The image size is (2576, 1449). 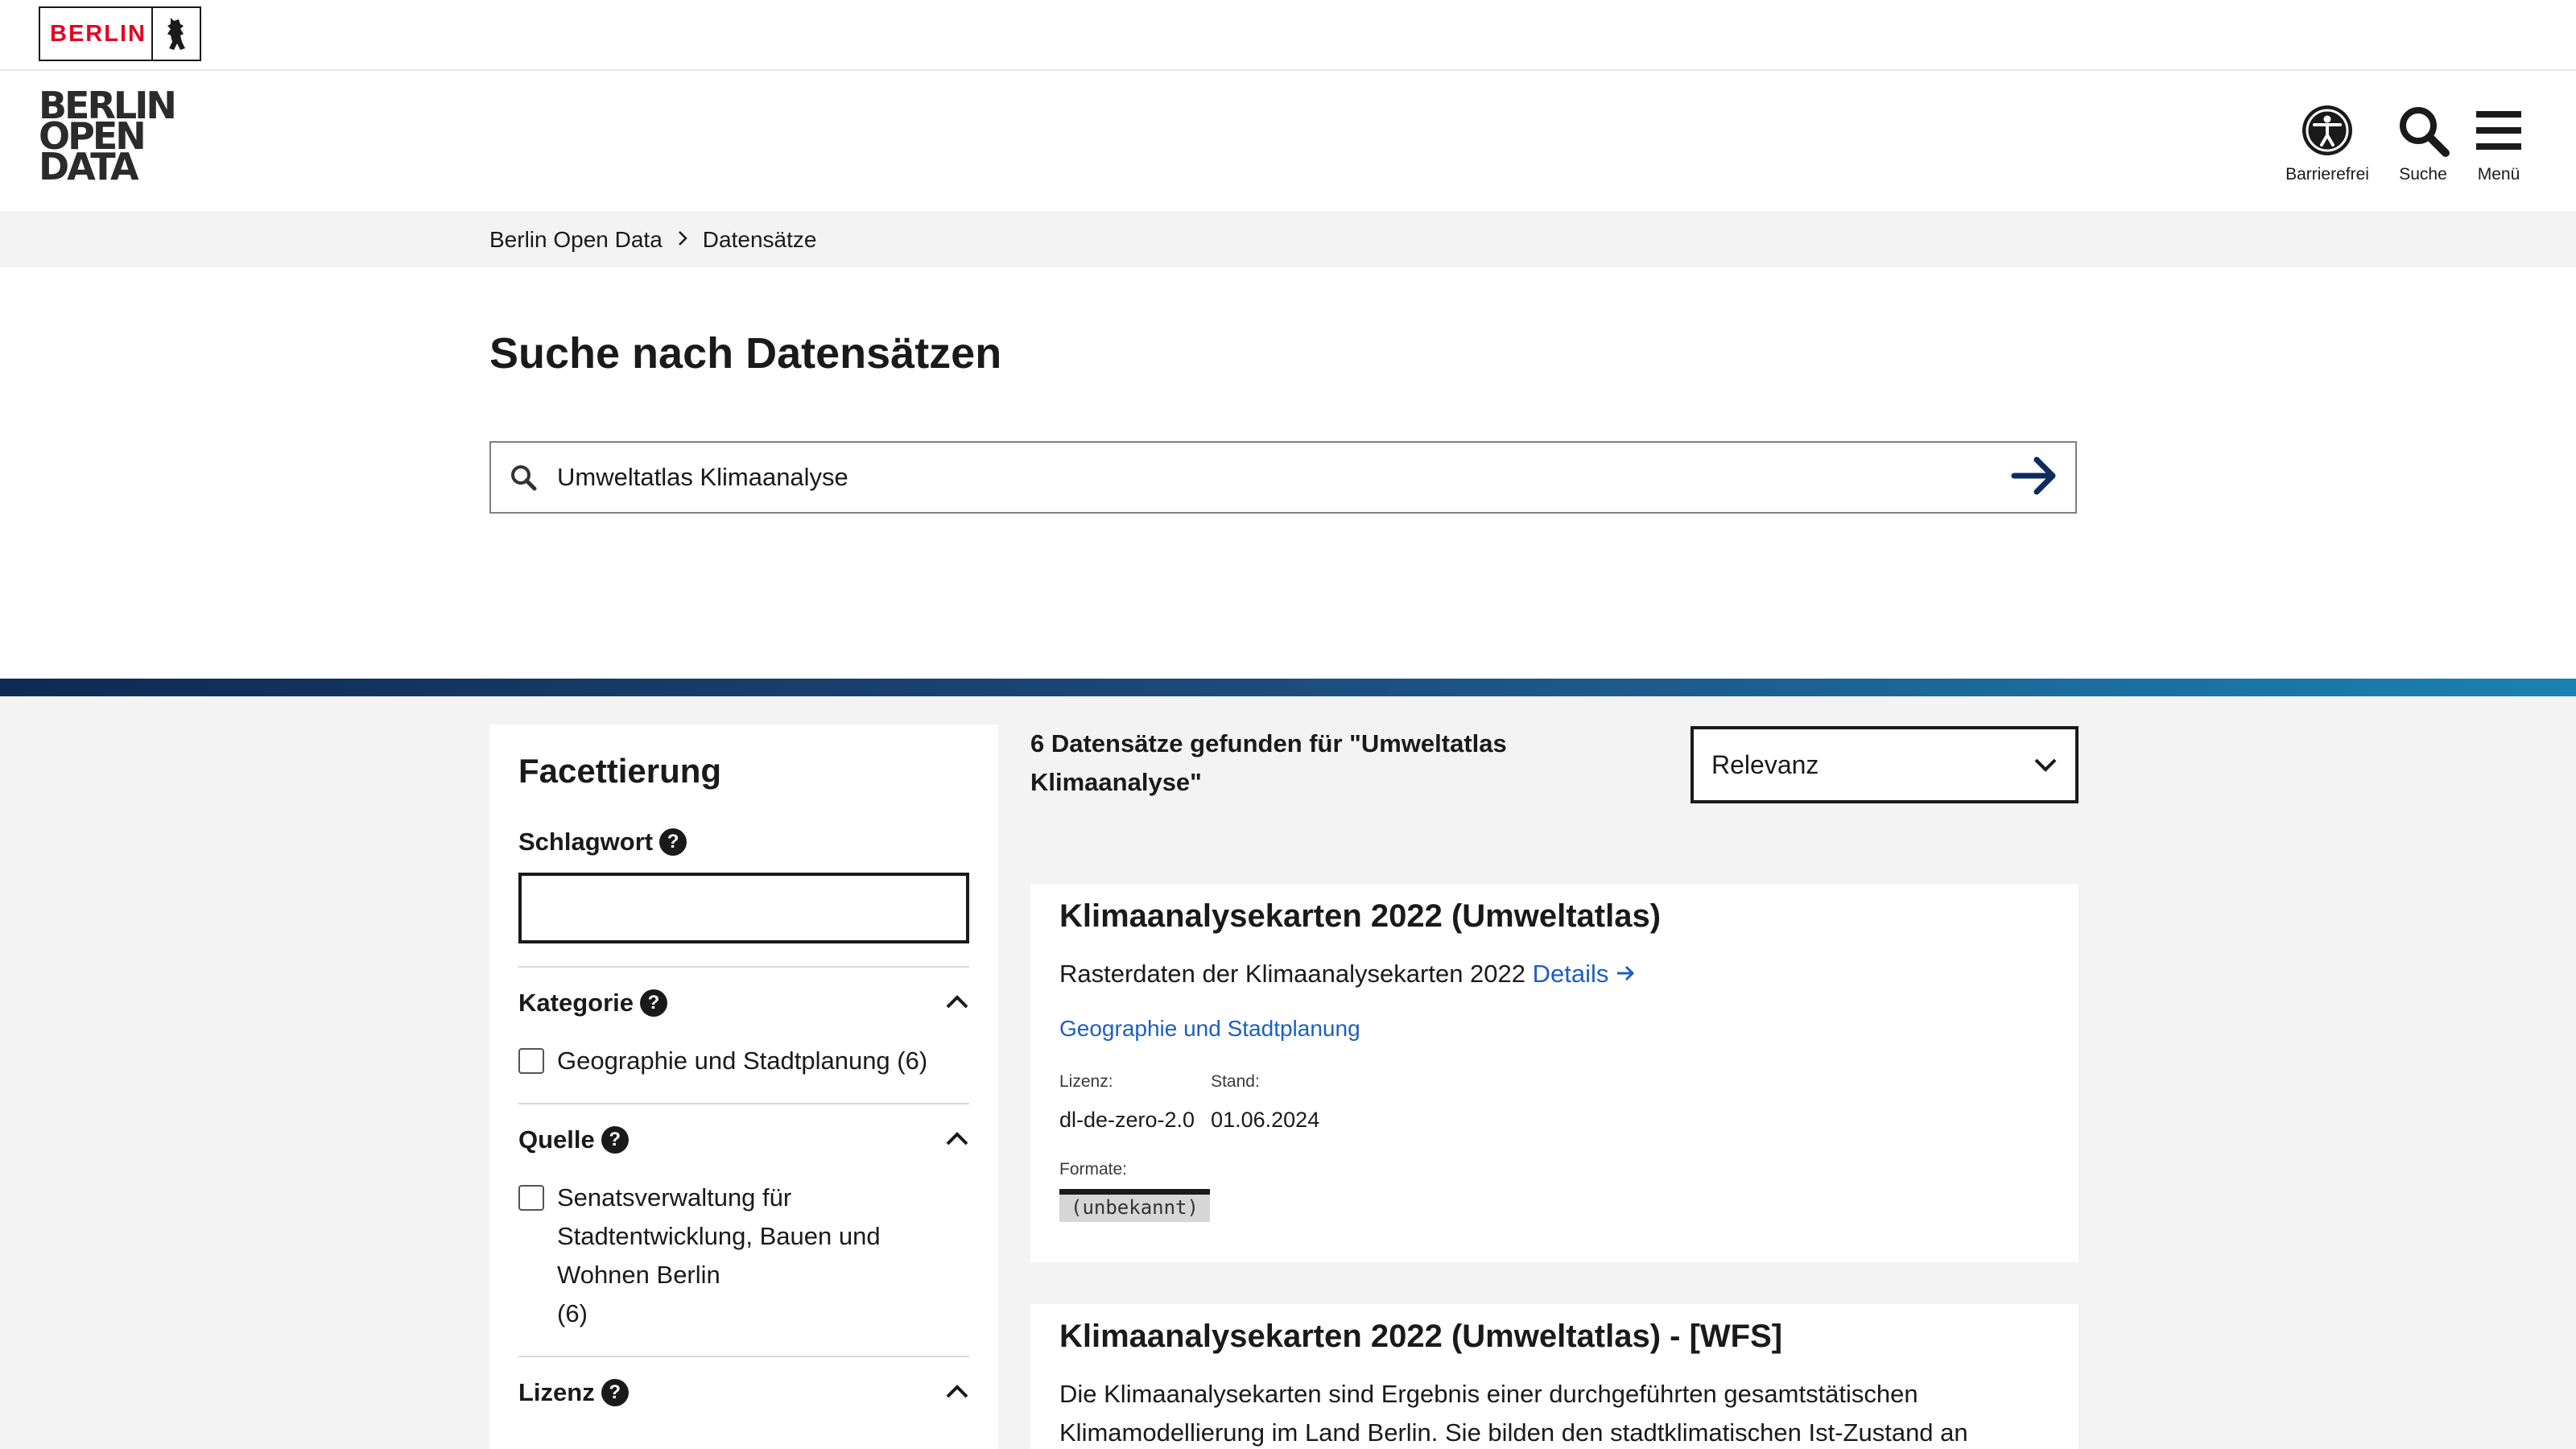 I want to click on menu-button: Menü, so click(x=2499, y=143).